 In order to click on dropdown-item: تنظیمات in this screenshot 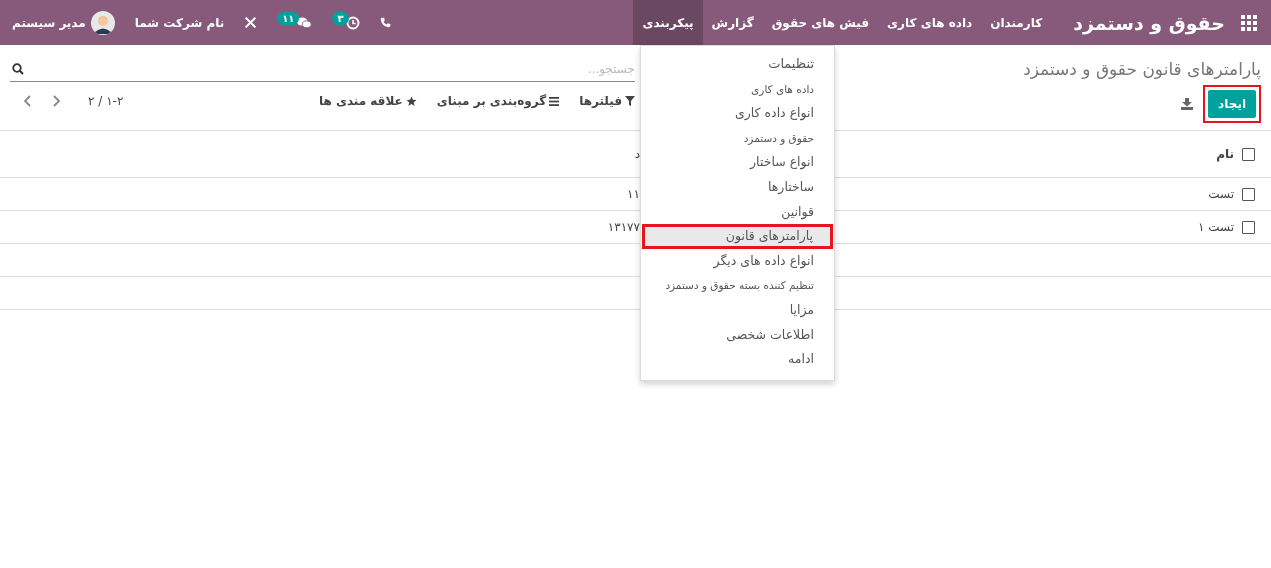, I will do `click(737, 64)`.